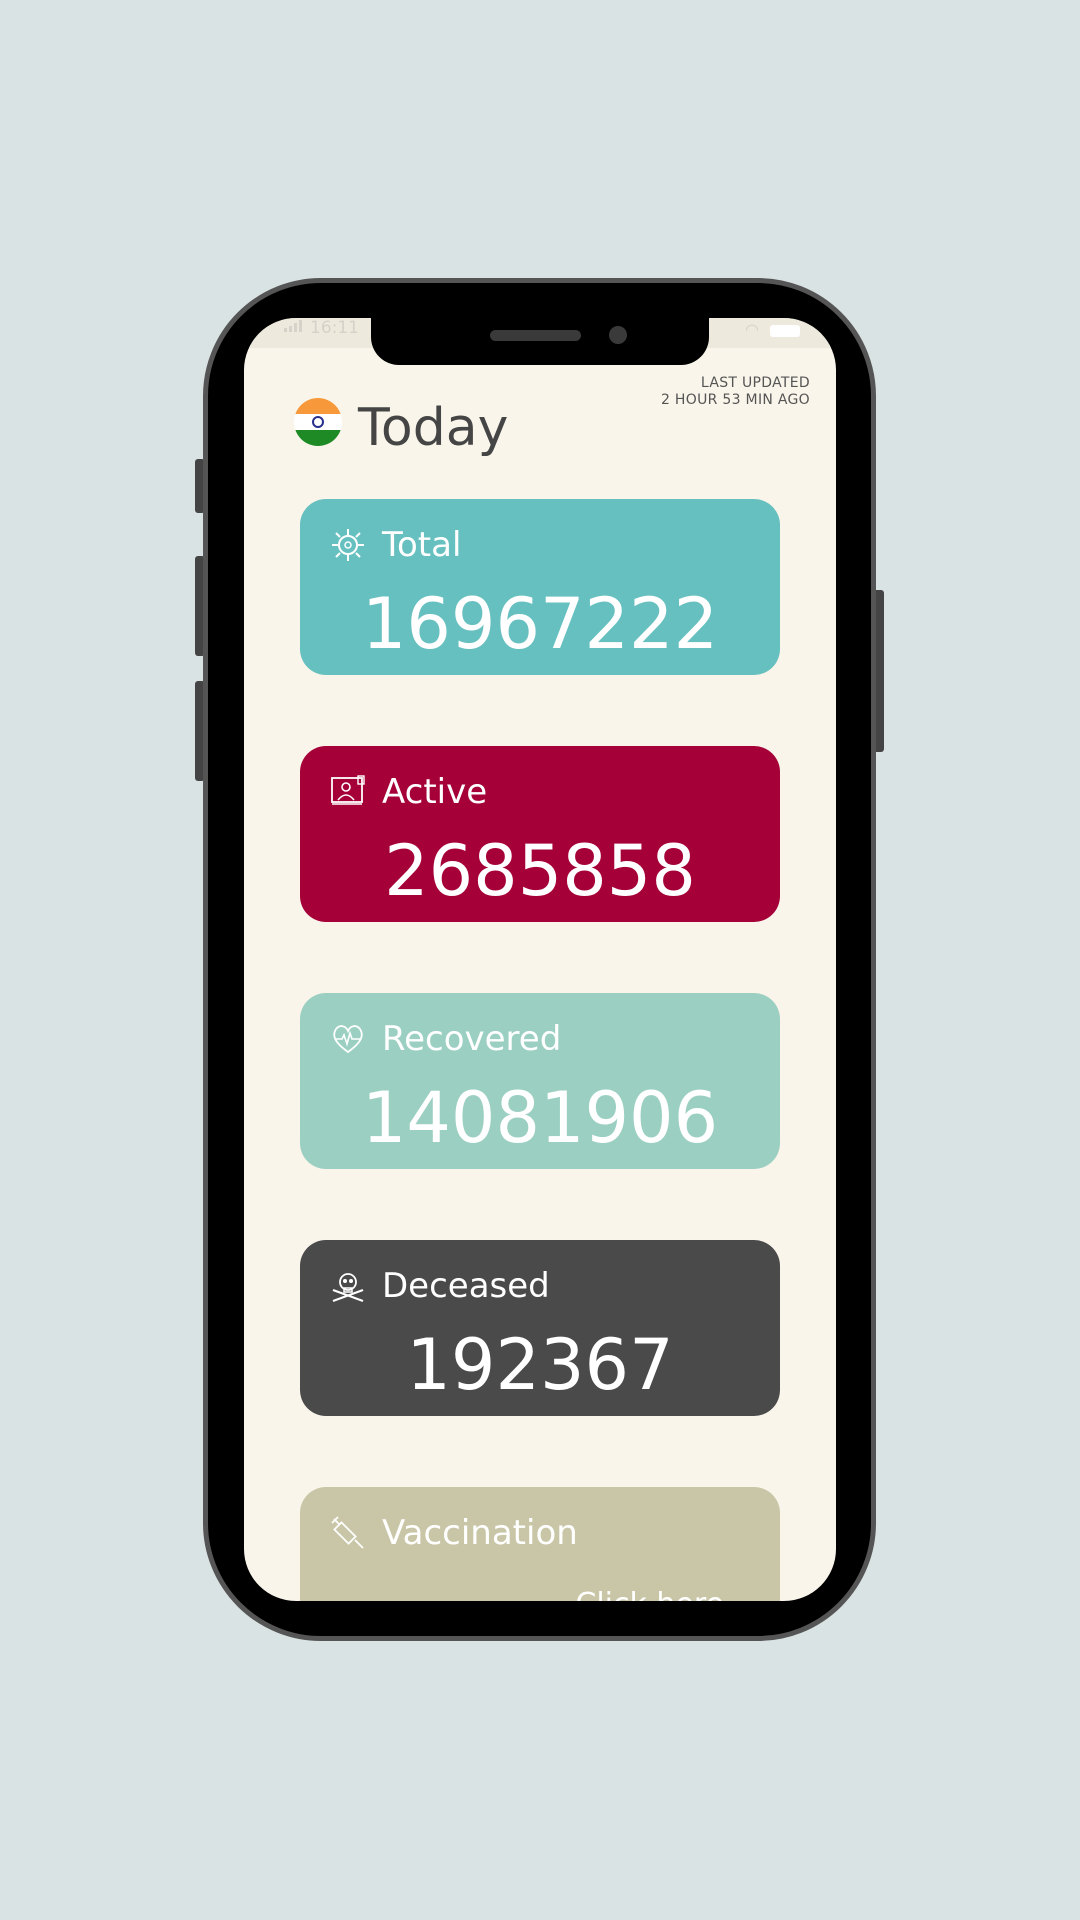 Image resolution: width=1080 pixels, height=1920 pixels. What do you see at coordinates (785, 330) in the screenshot?
I see `battery-icon` at bounding box center [785, 330].